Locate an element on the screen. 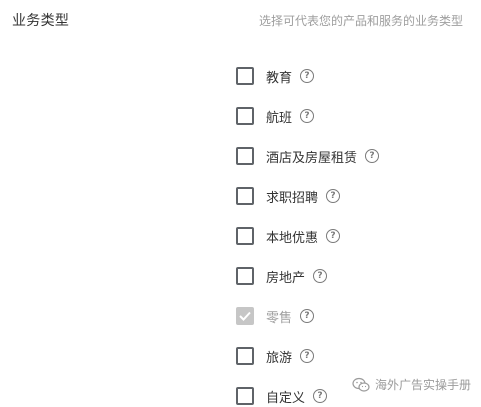 Image resolution: width=481 pixels, height=407 pixels. option-label: 教育 is located at coordinates (279, 78).